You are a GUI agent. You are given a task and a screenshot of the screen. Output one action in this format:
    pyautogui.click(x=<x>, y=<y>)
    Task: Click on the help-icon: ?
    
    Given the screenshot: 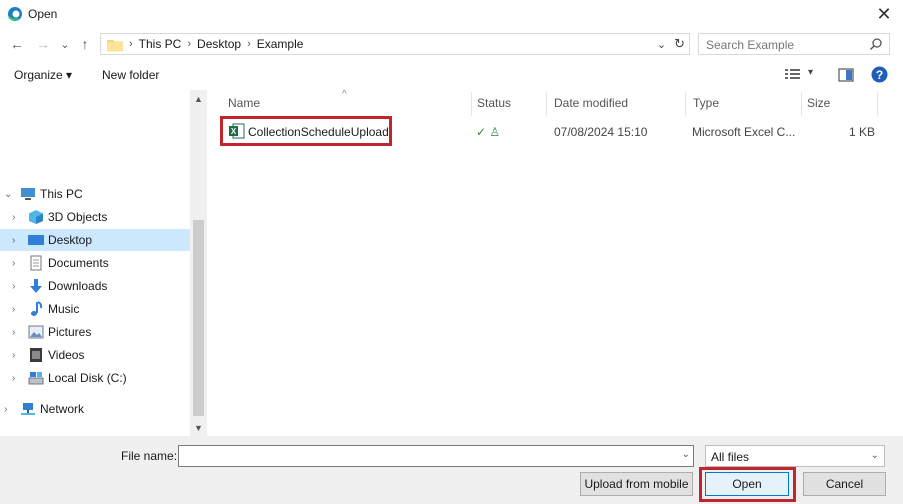 What is the action you would take?
    pyautogui.click(x=879, y=74)
    